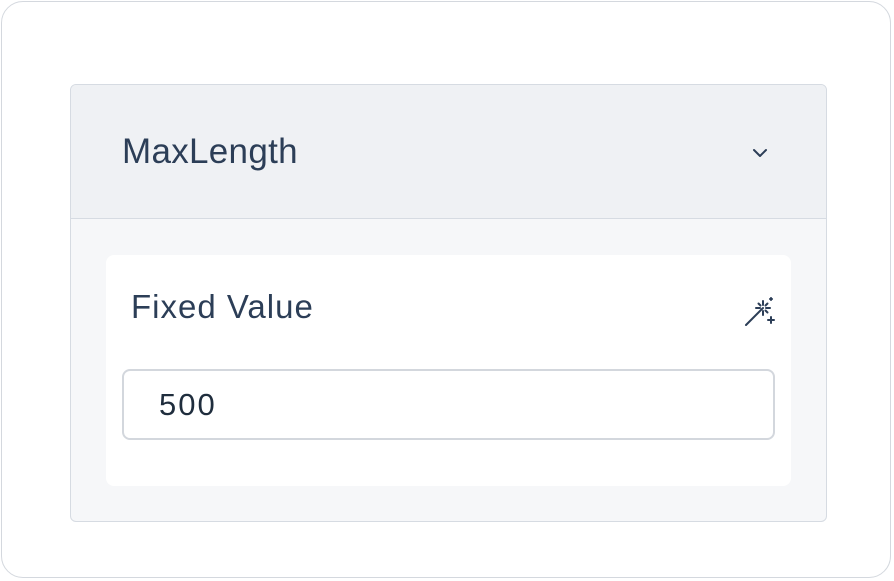 Image resolution: width=894 pixels, height=581 pixels. I want to click on magic-wand-icon, so click(759, 312).